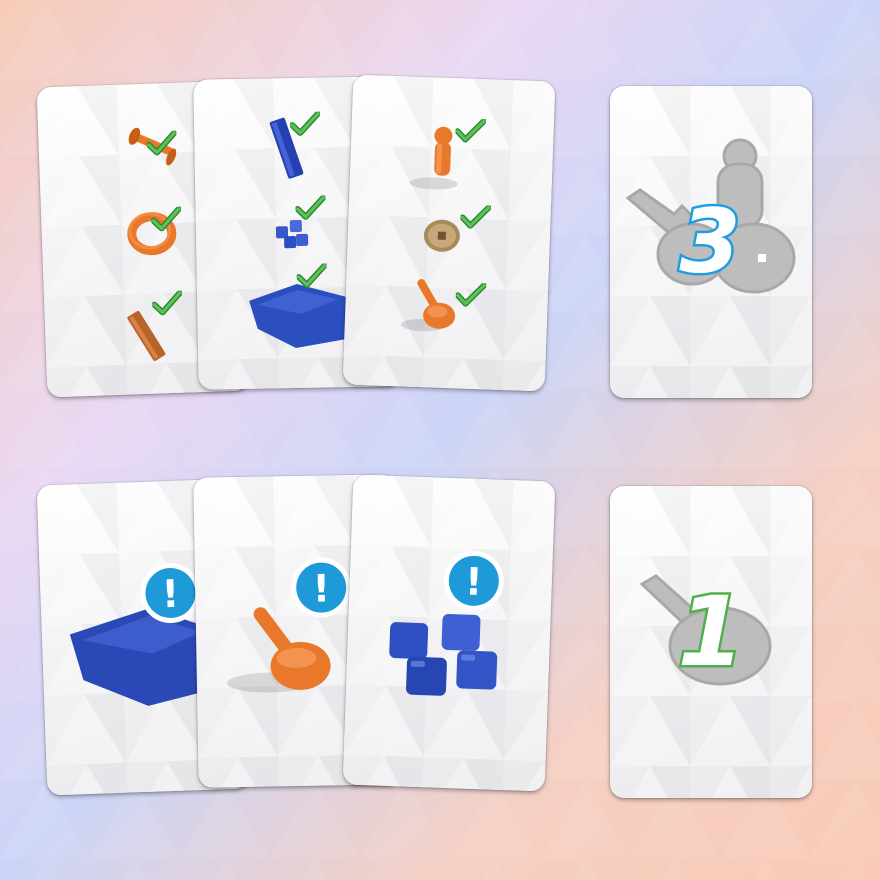 The width and height of the screenshot is (880, 880). Describe the element at coordinates (433, 158) in the screenshot. I see `pawn-icon` at that location.